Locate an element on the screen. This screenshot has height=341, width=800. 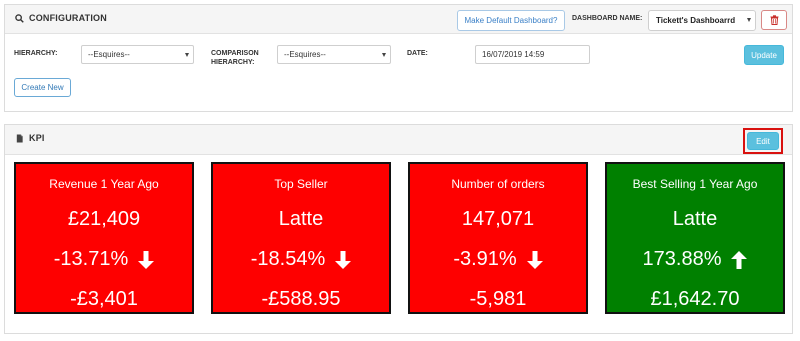
kpi-card-change: -3.91% is located at coordinates (498, 259).